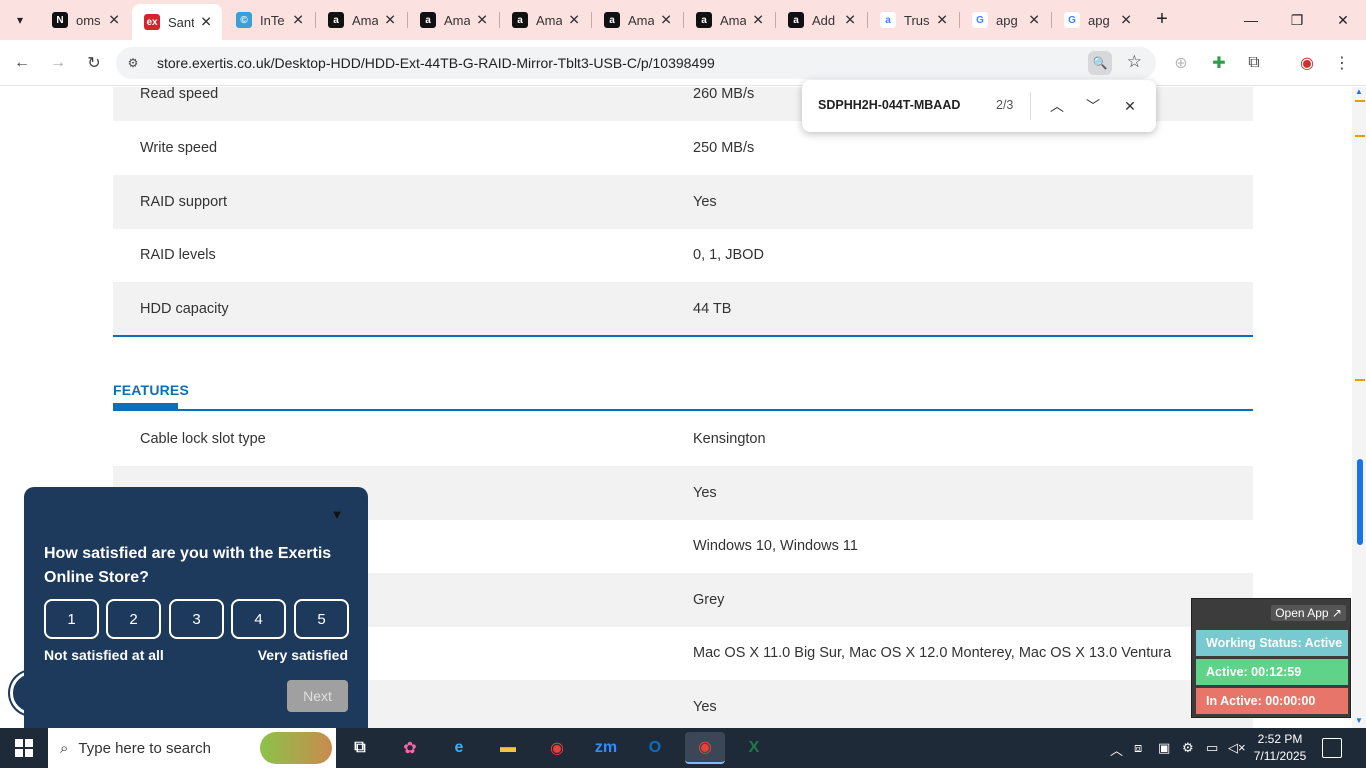  I want to click on tab: © InTe ✕, so click(269, 20).